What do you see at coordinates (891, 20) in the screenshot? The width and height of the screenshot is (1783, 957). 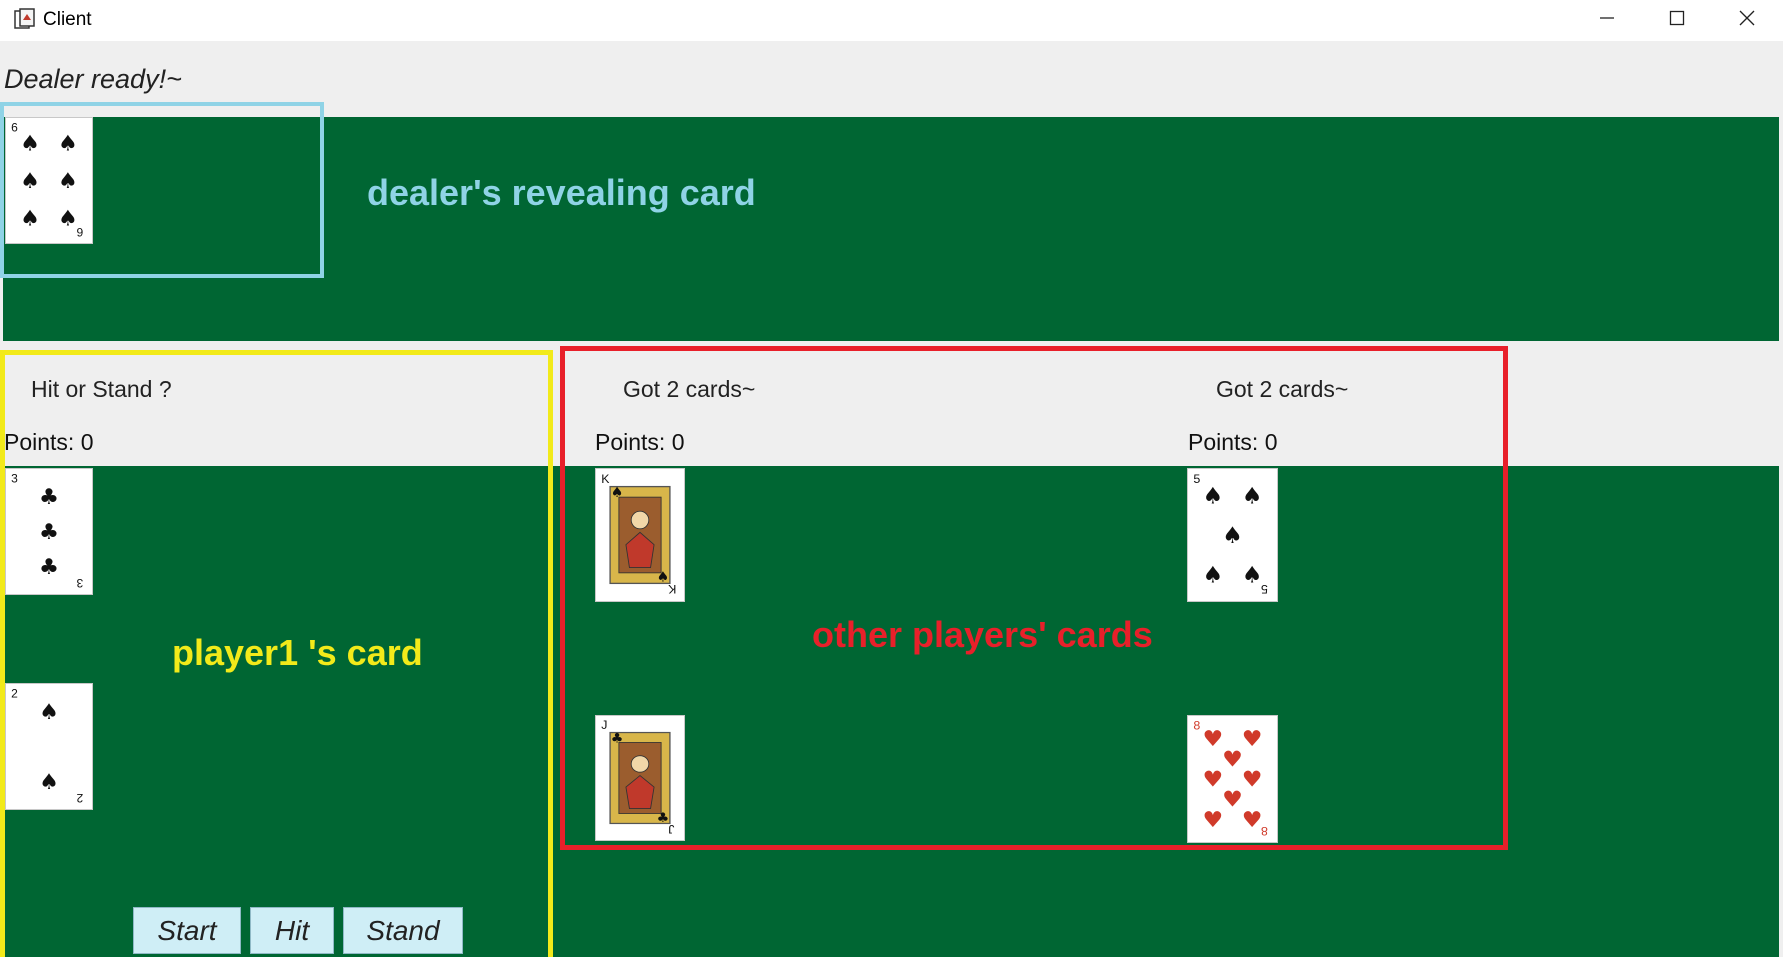 I see `title-bar: Client` at bounding box center [891, 20].